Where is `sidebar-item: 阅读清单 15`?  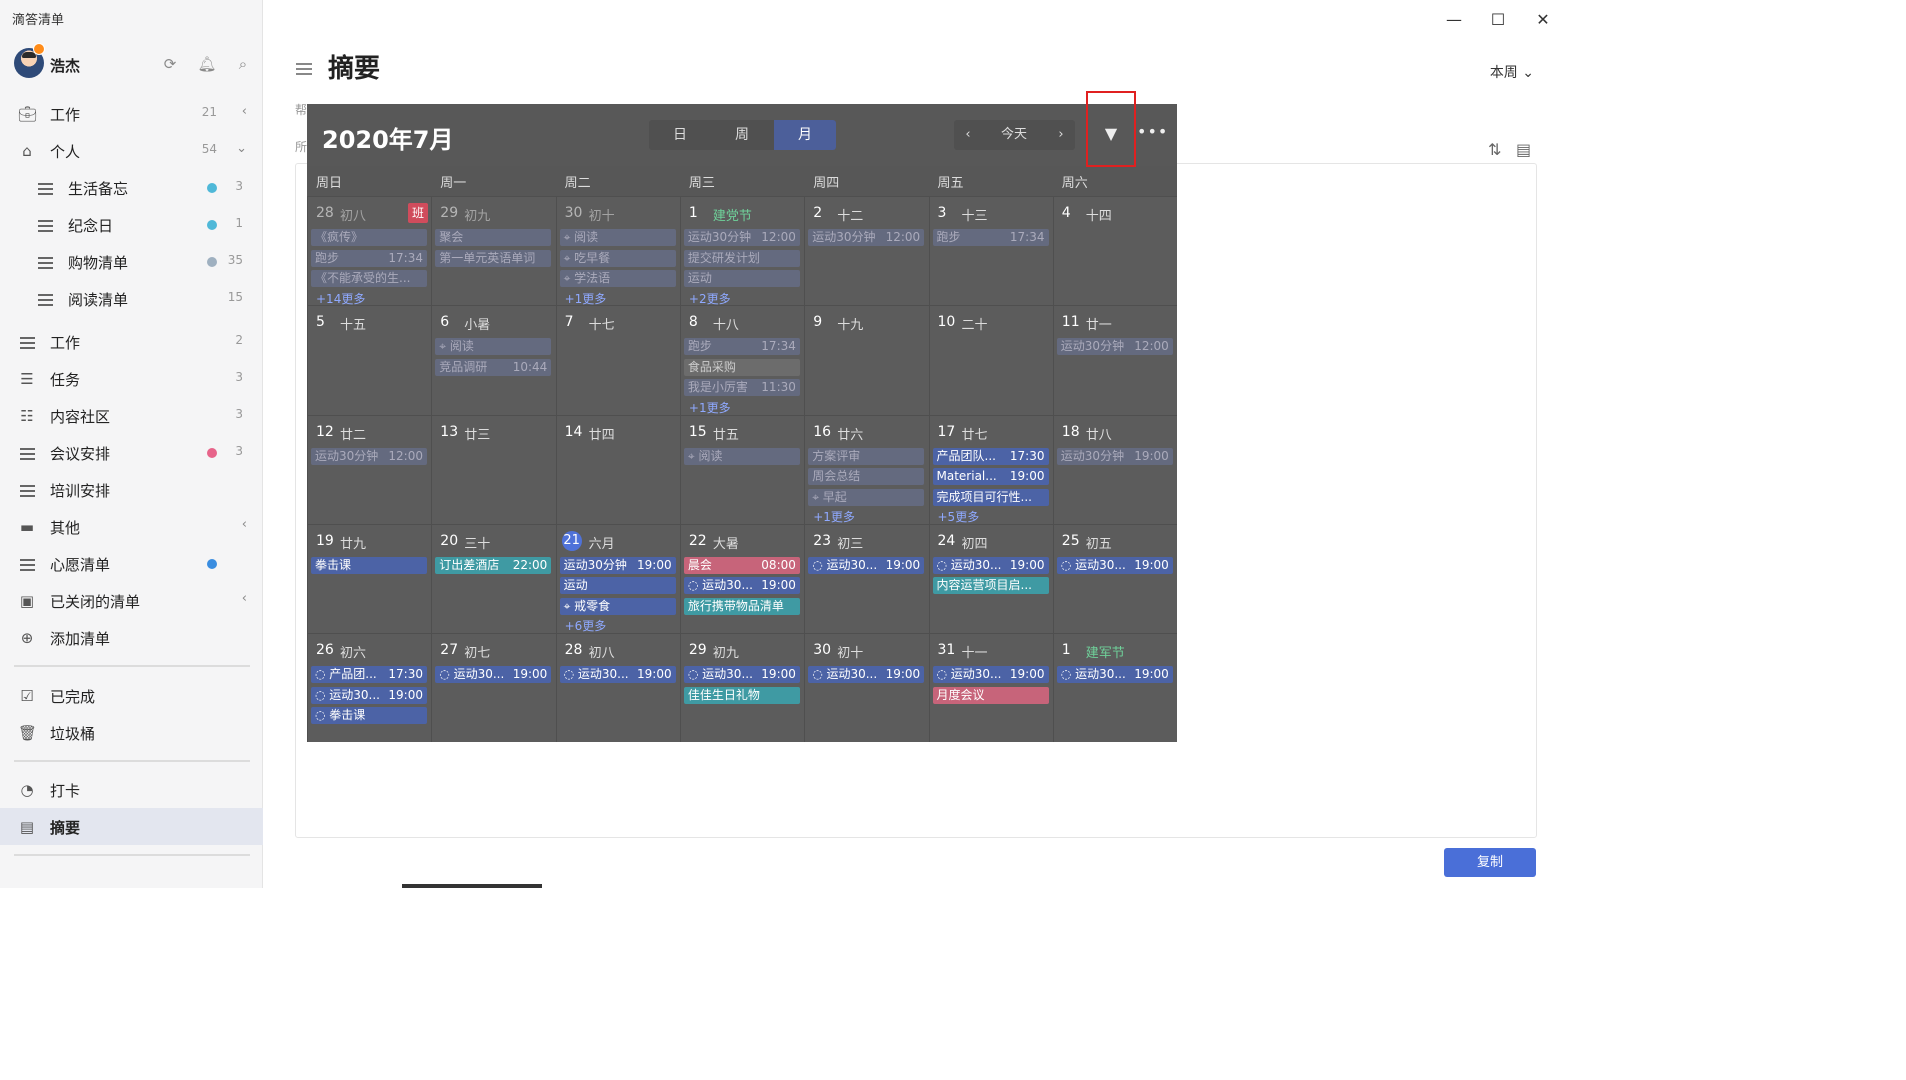
sidebar-item: 阅读清单 15 is located at coordinates (131, 298).